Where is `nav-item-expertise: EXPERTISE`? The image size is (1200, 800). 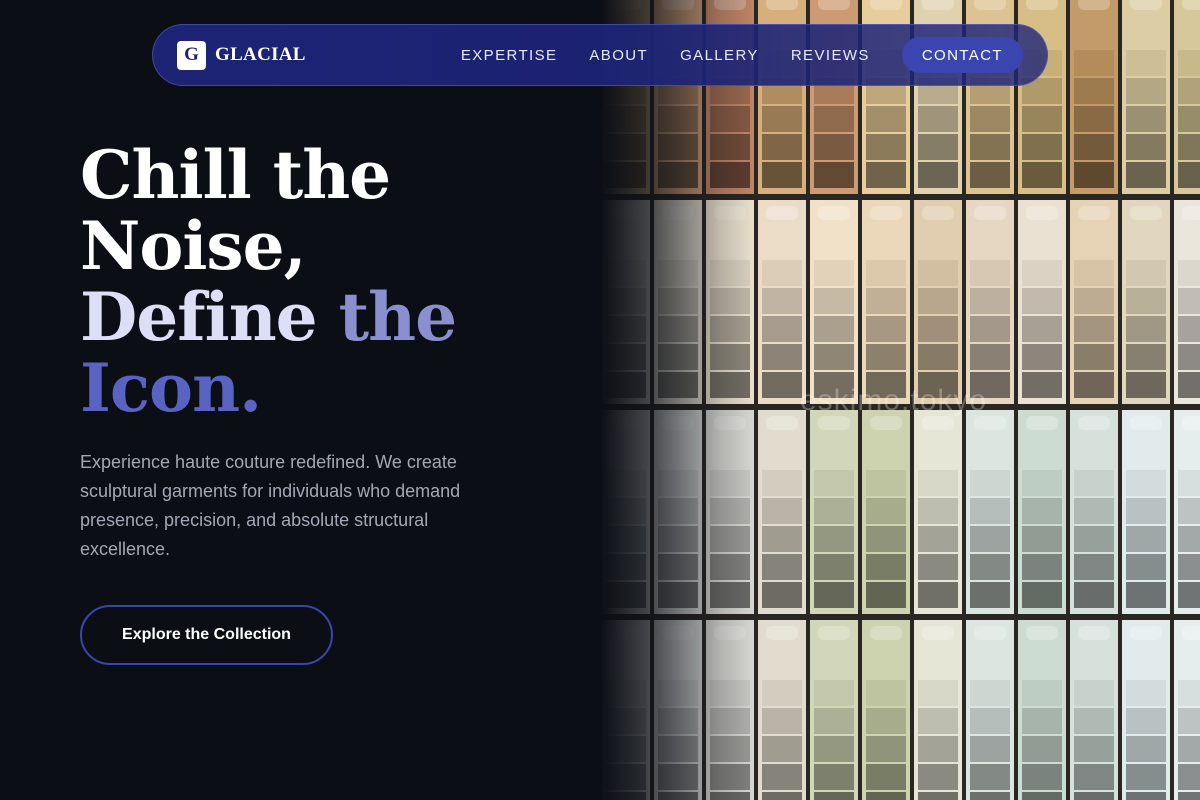
nav-item-expertise: EXPERTISE is located at coordinates (509, 55).